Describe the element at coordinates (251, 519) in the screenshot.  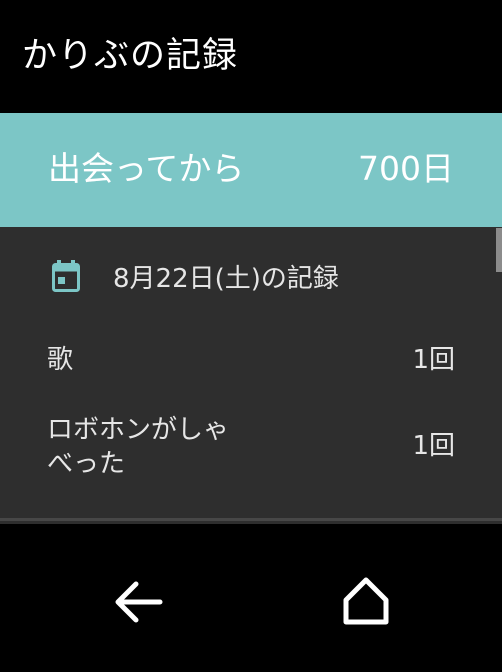
I see `divider` at that location.